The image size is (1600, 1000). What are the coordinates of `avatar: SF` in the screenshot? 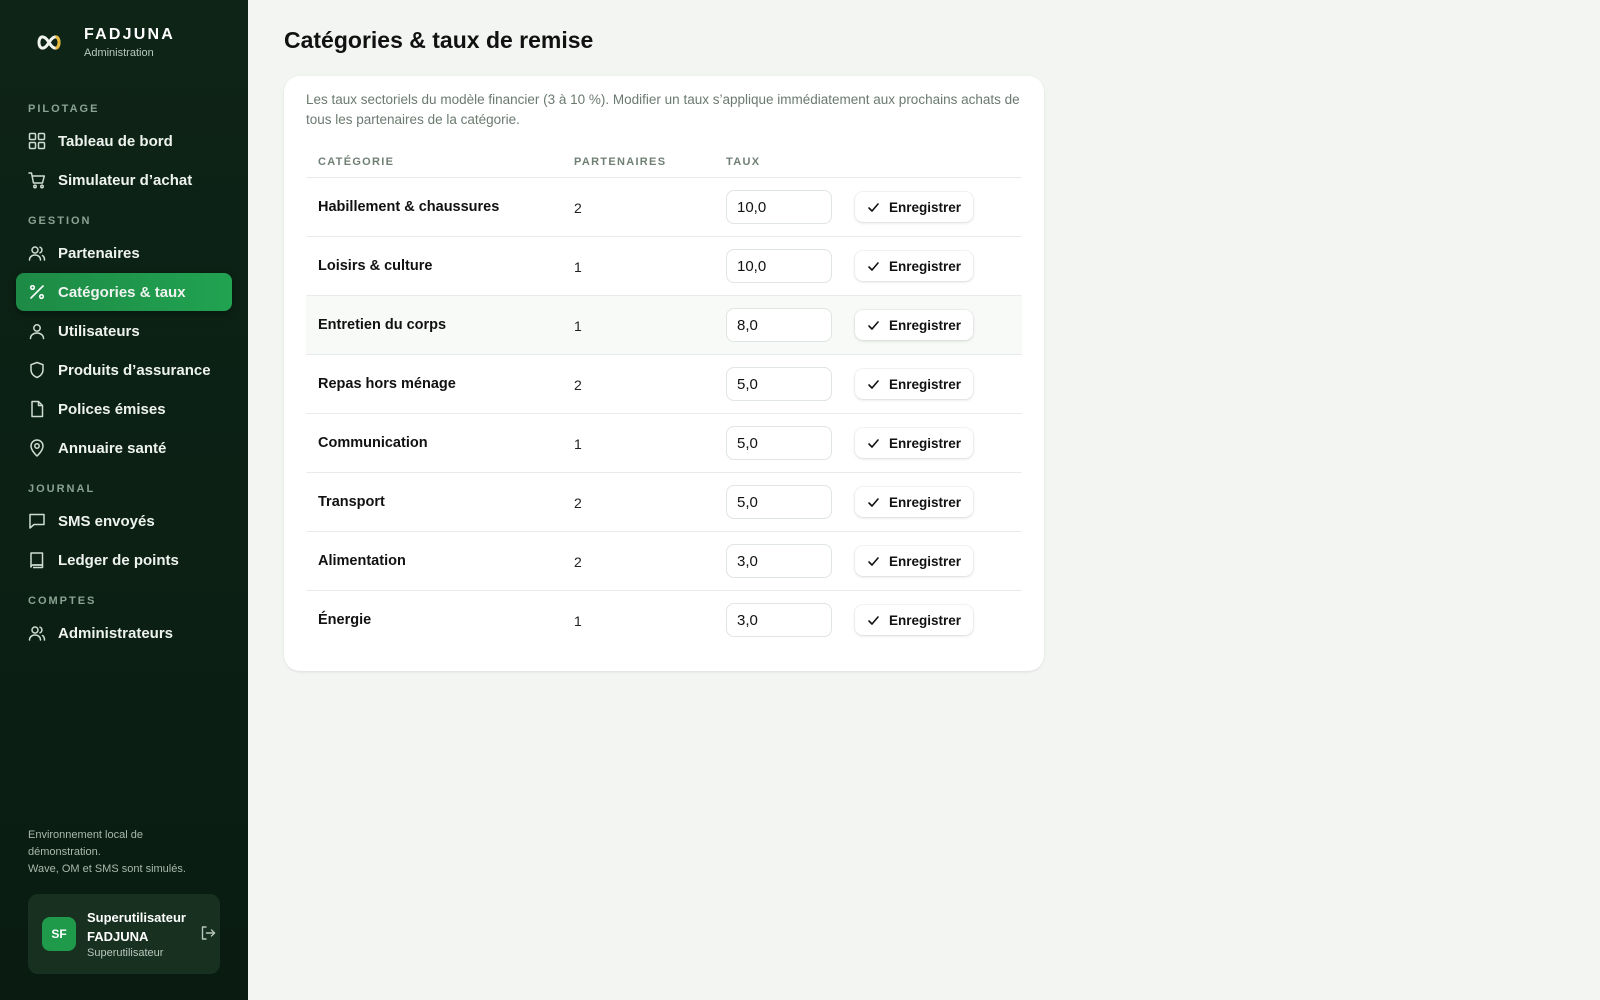 It's located at (59, 934).